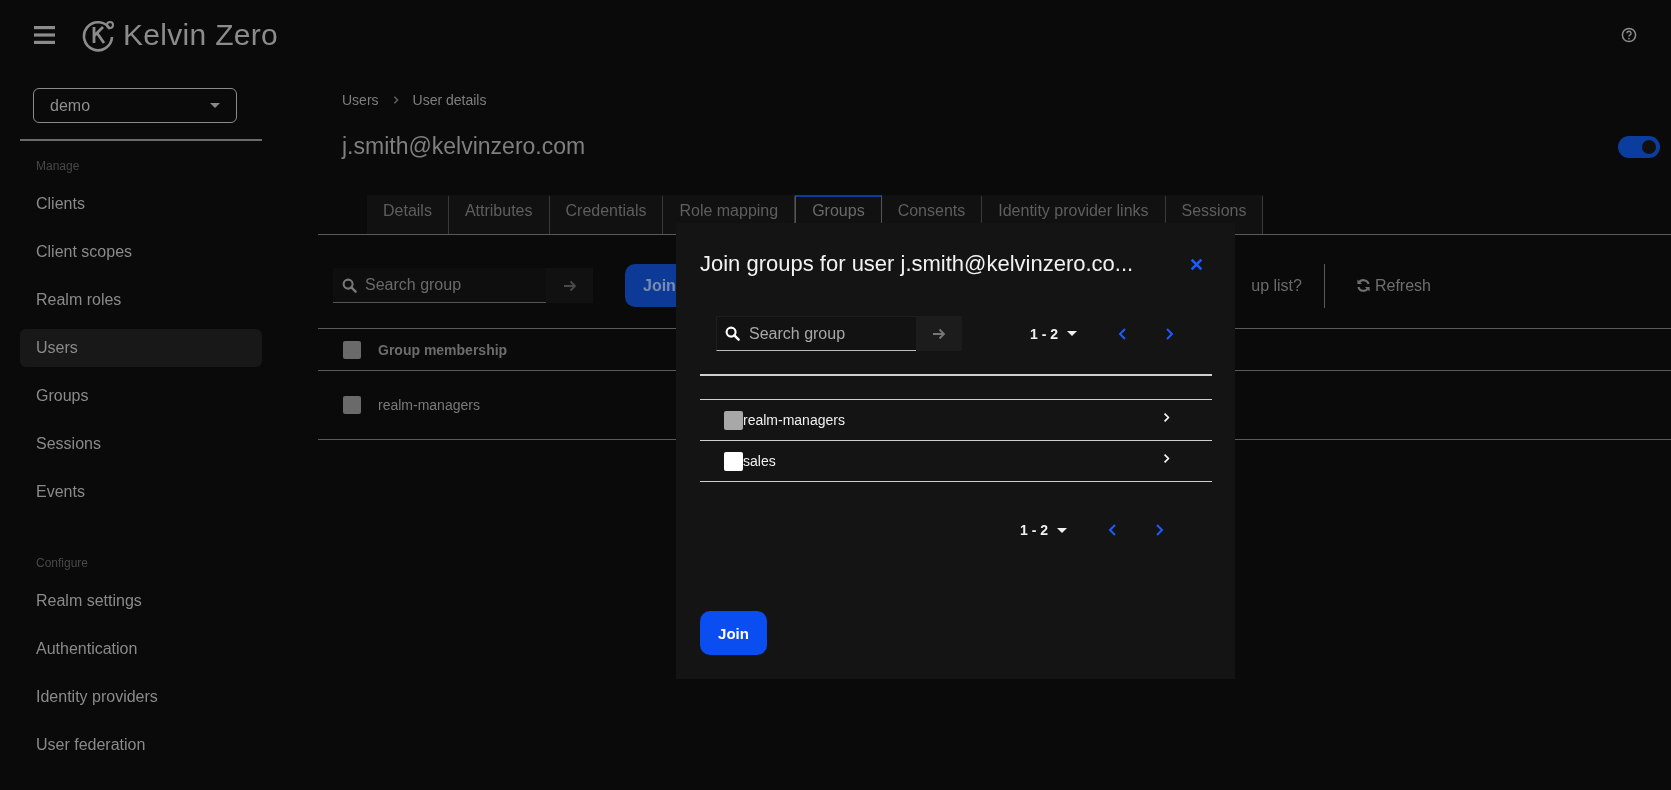 This screenshot has width=1671, height=790. I want to click on refresh-icon, so click(1363, 285).